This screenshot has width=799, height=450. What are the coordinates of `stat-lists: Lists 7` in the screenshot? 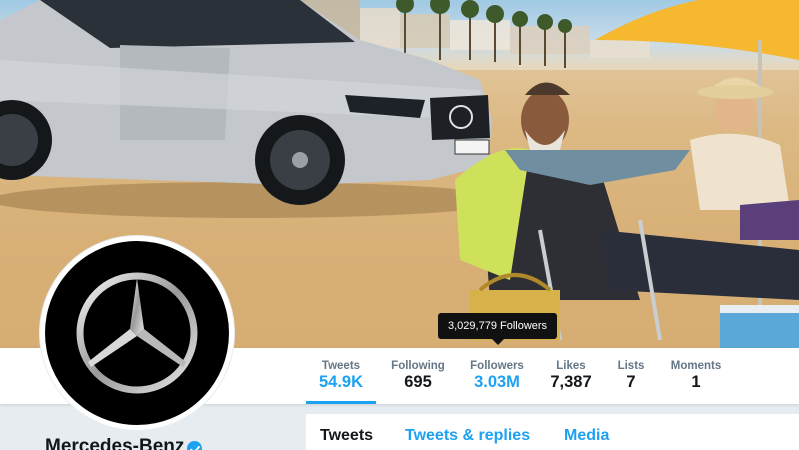 It's located at (631, 376).